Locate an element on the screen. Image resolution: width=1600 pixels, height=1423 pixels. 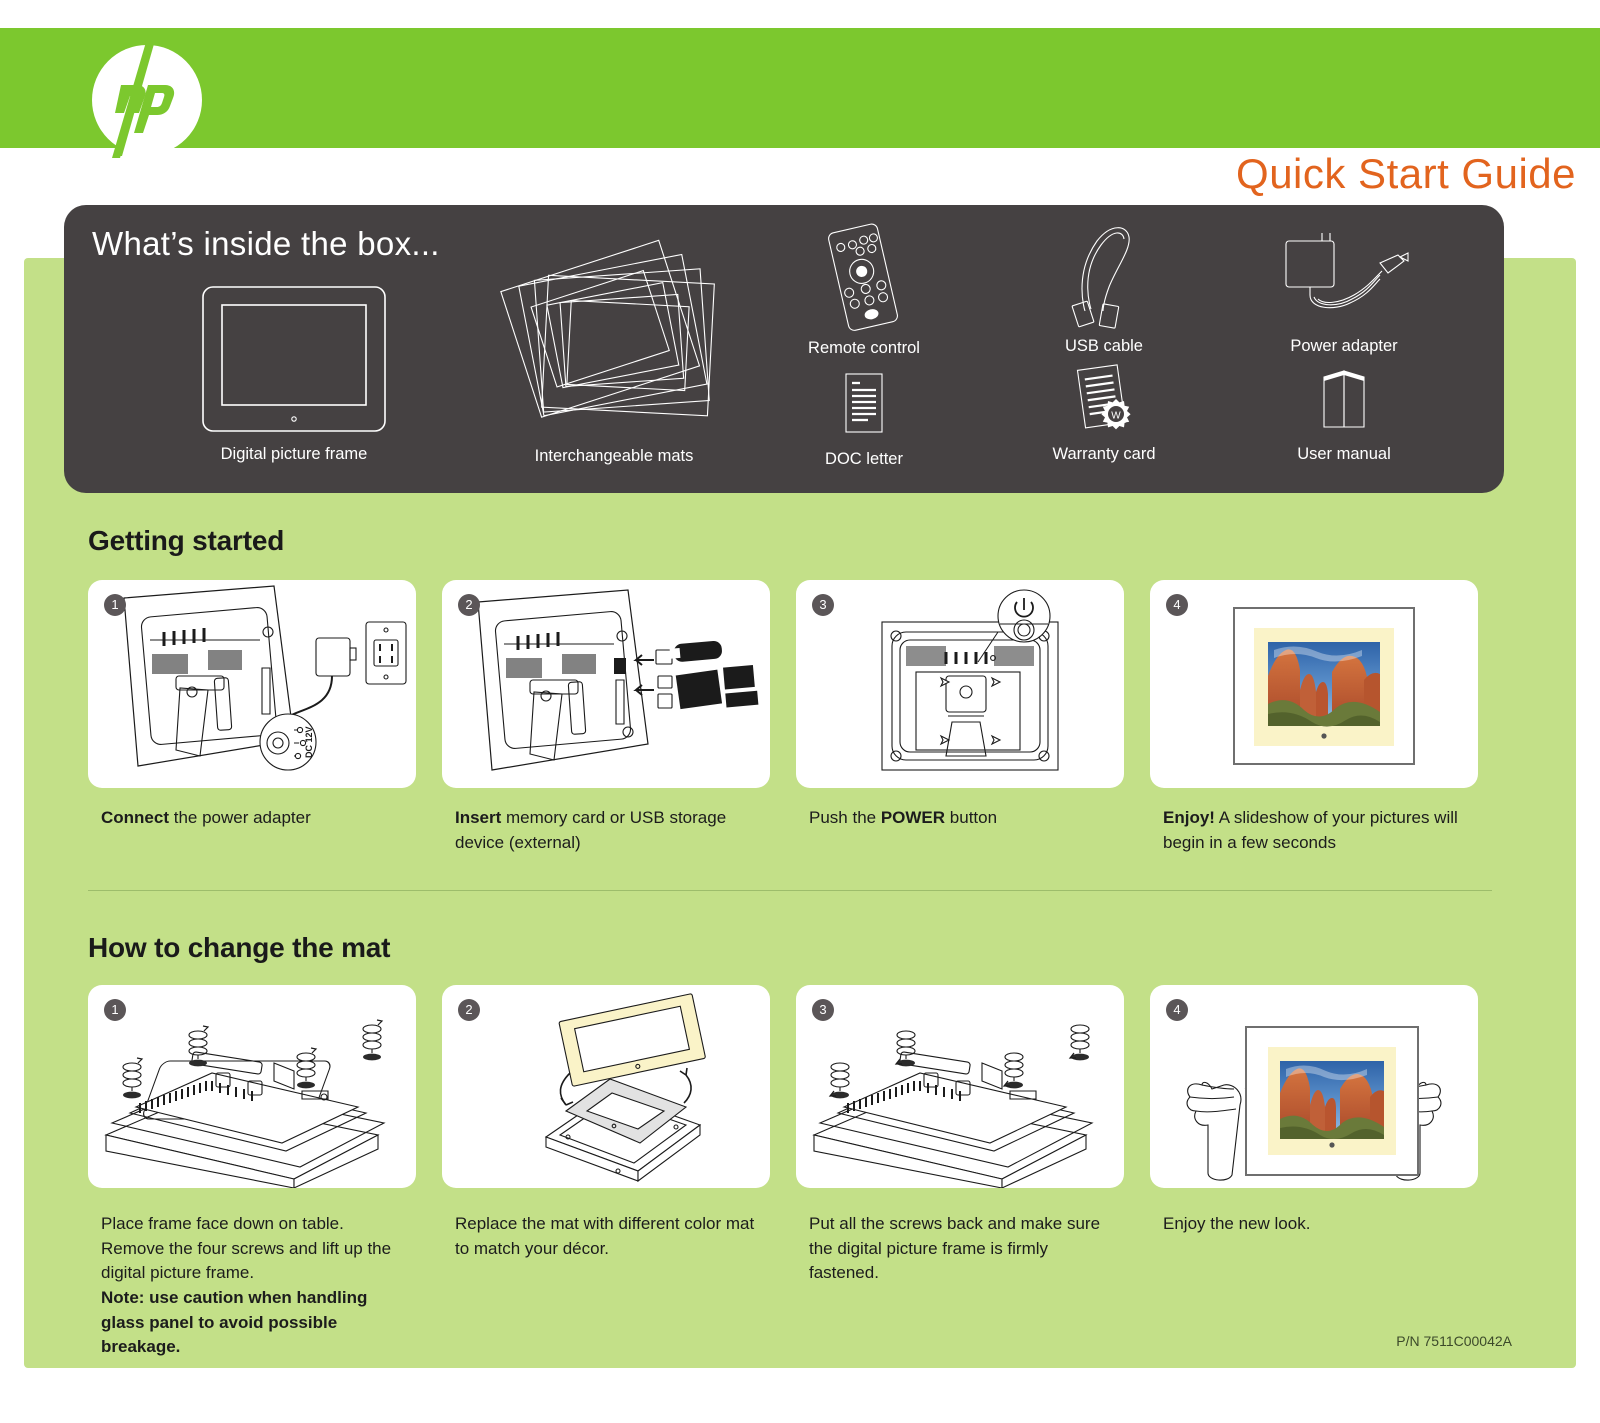
box-item-digital-picture-frame: Digital picture frame is located at coordinates (294, 373).